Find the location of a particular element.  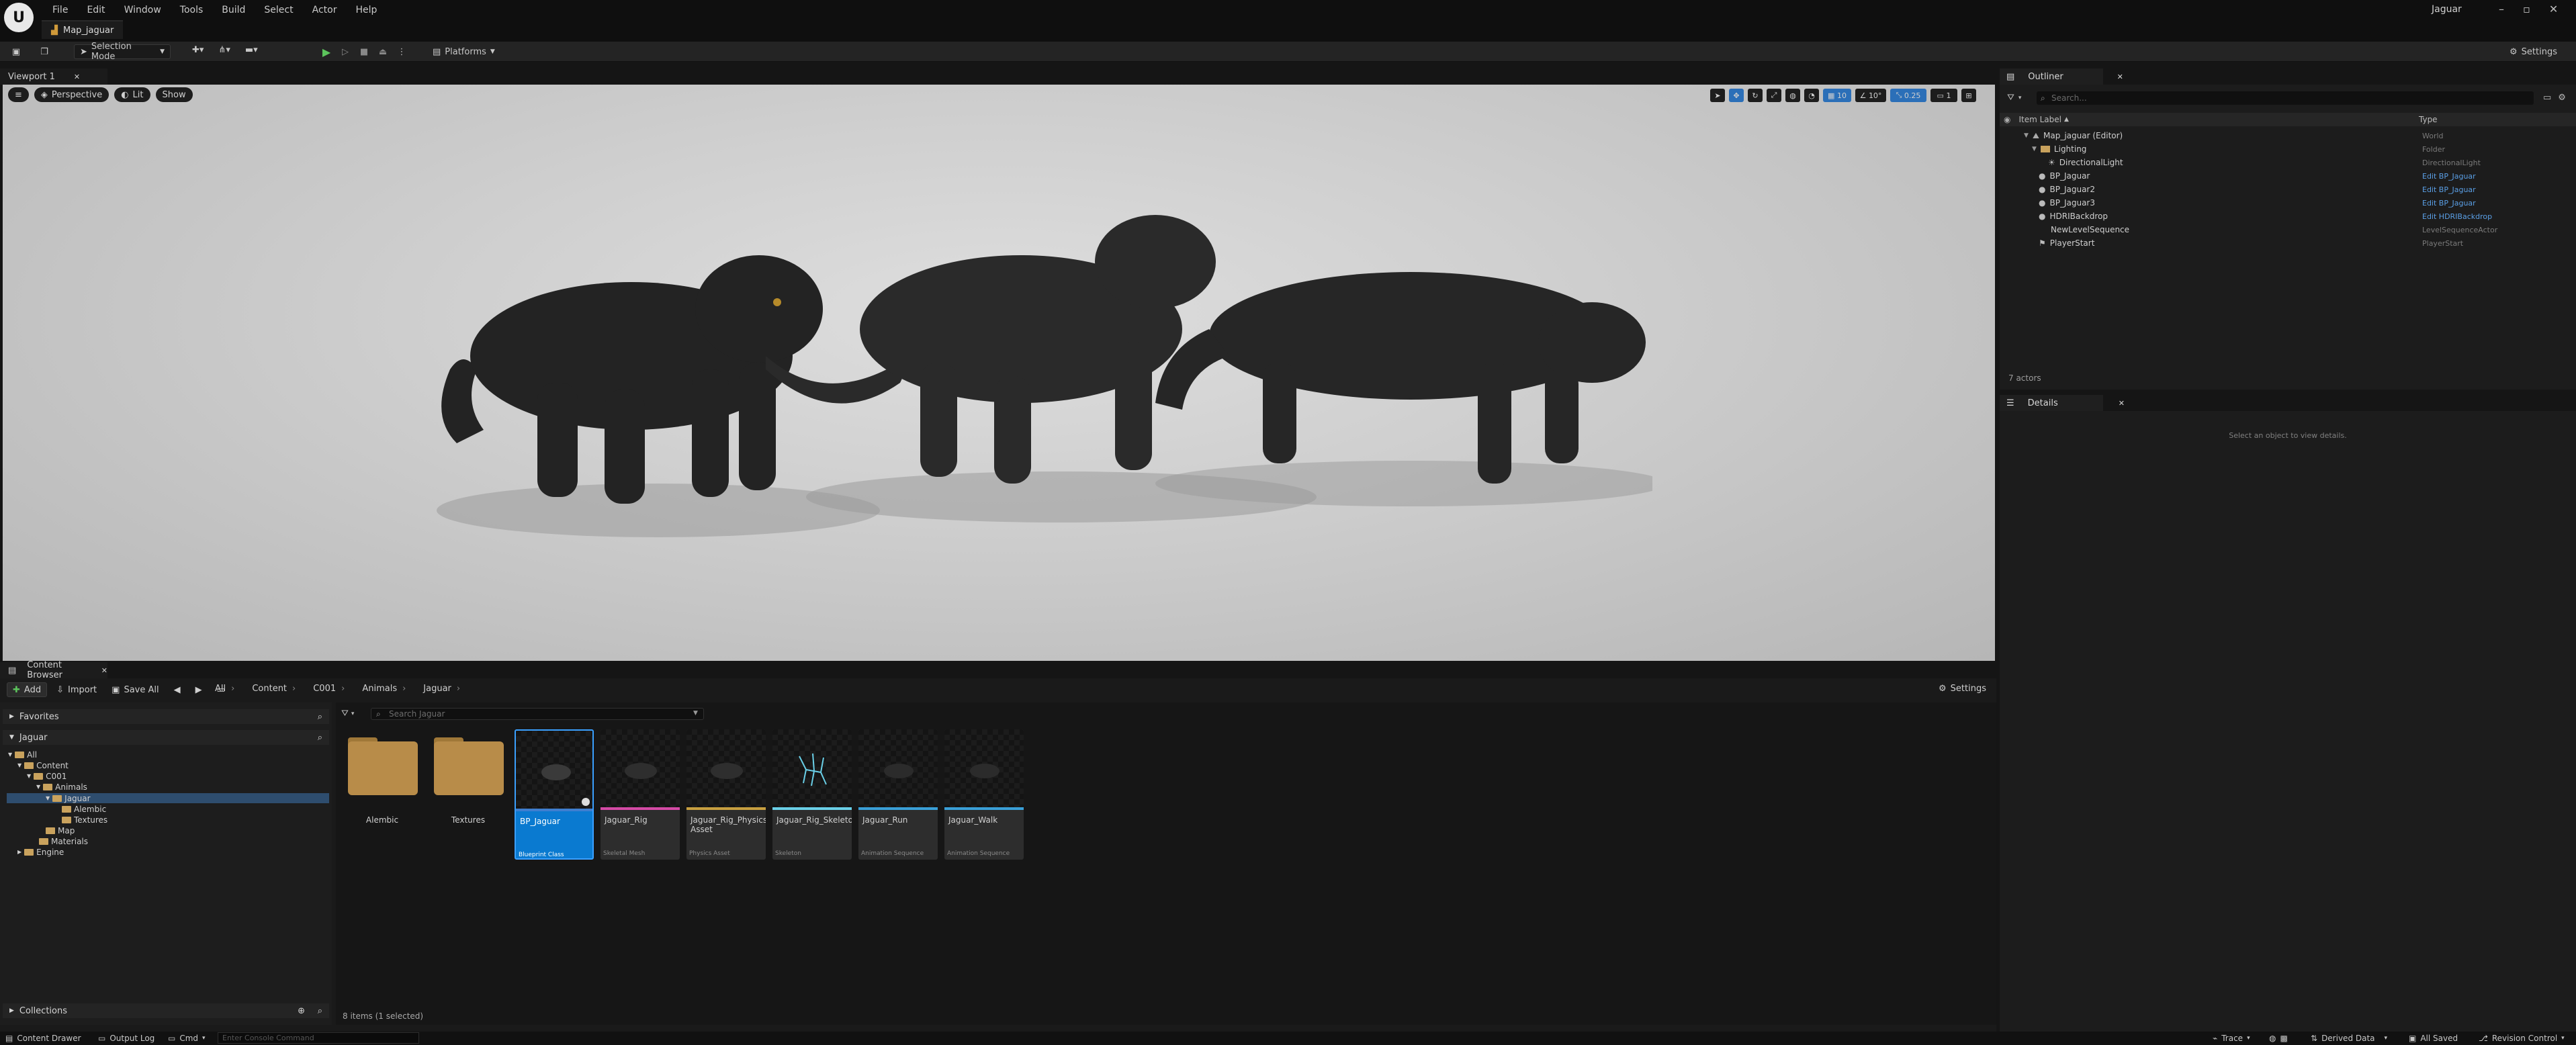

import-button: ⇩ Import is located at coordinates (76, 689).